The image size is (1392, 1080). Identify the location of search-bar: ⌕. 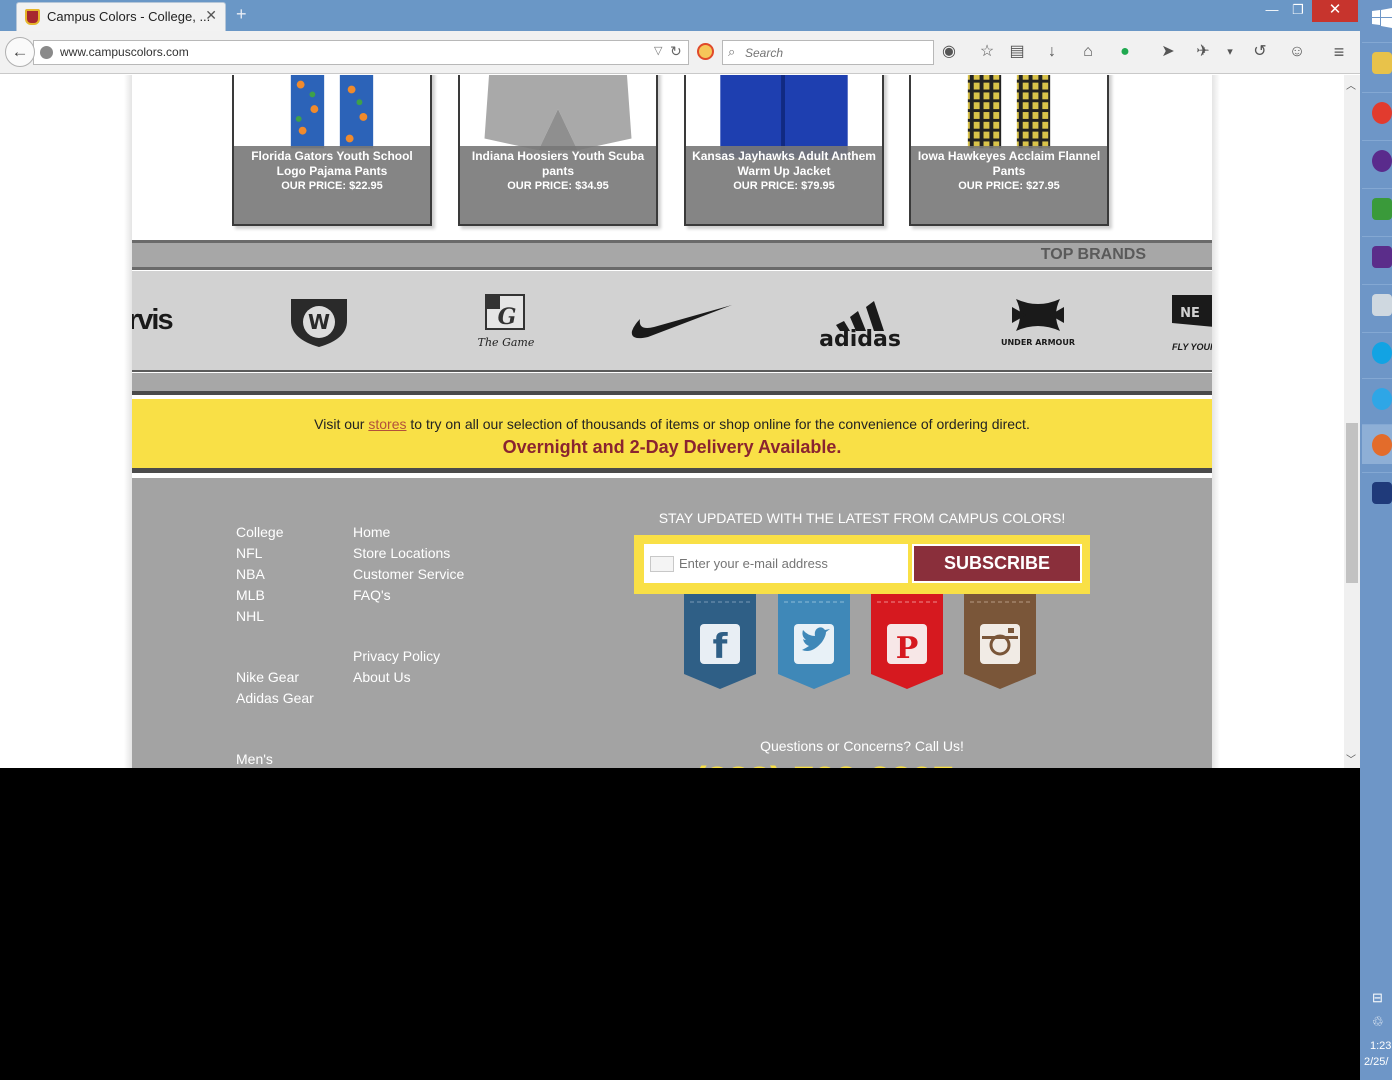
(828, 52).